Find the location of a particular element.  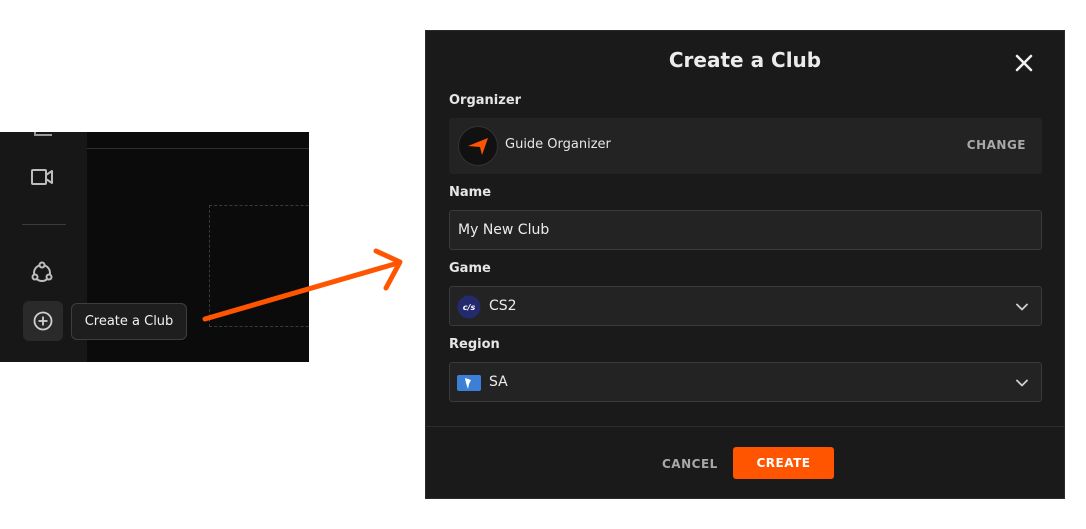

modal-title: Create a Club is located at coordinates (745, 60).